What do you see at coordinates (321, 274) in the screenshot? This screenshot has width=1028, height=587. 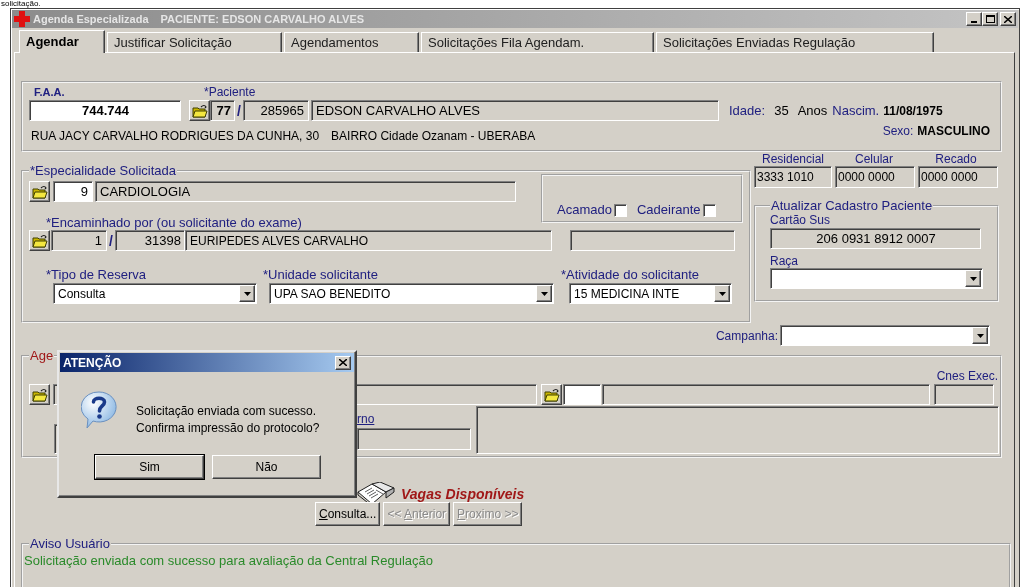 I see `field-label: *Unidade solicitante` at bounding box center [321, 274].